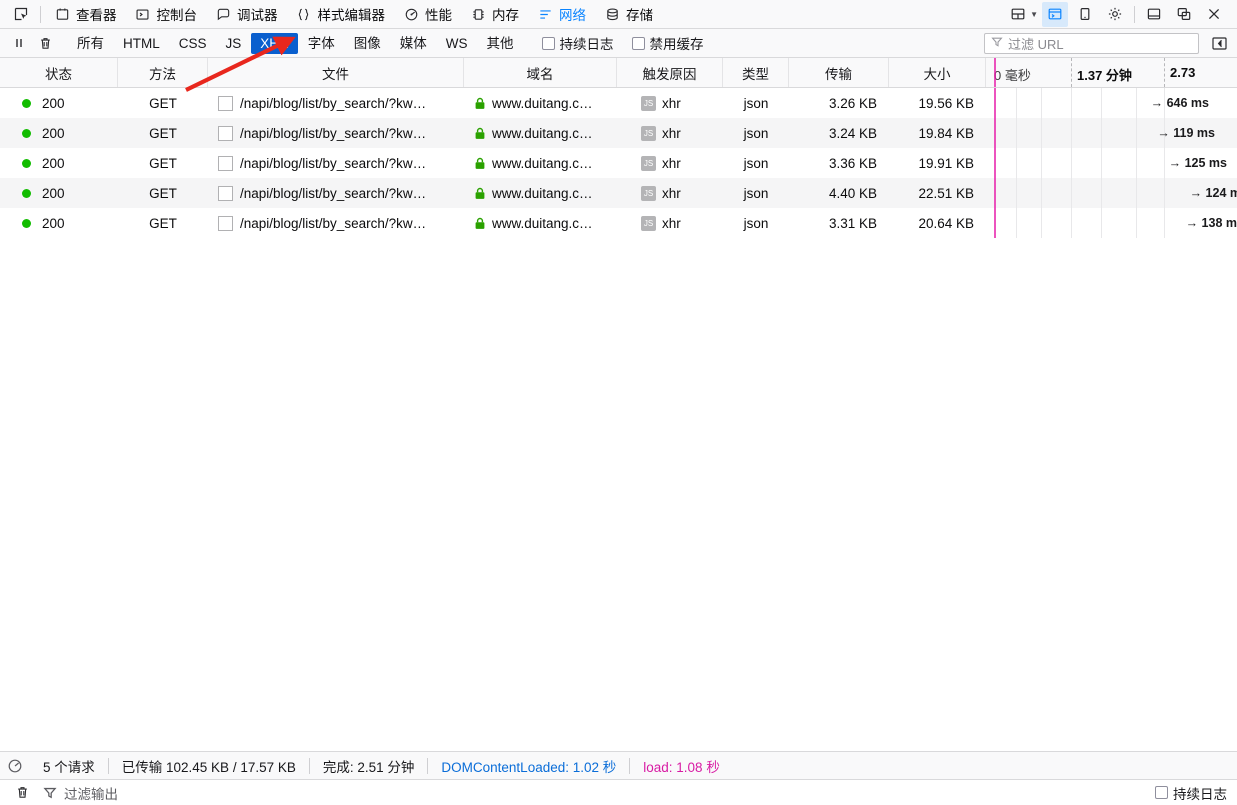 The image size is (1237, 805). What do you see at coordinates (572, 15) in the screenshot?
I see `tab-label: 网络` at bounding box center [572, 15].